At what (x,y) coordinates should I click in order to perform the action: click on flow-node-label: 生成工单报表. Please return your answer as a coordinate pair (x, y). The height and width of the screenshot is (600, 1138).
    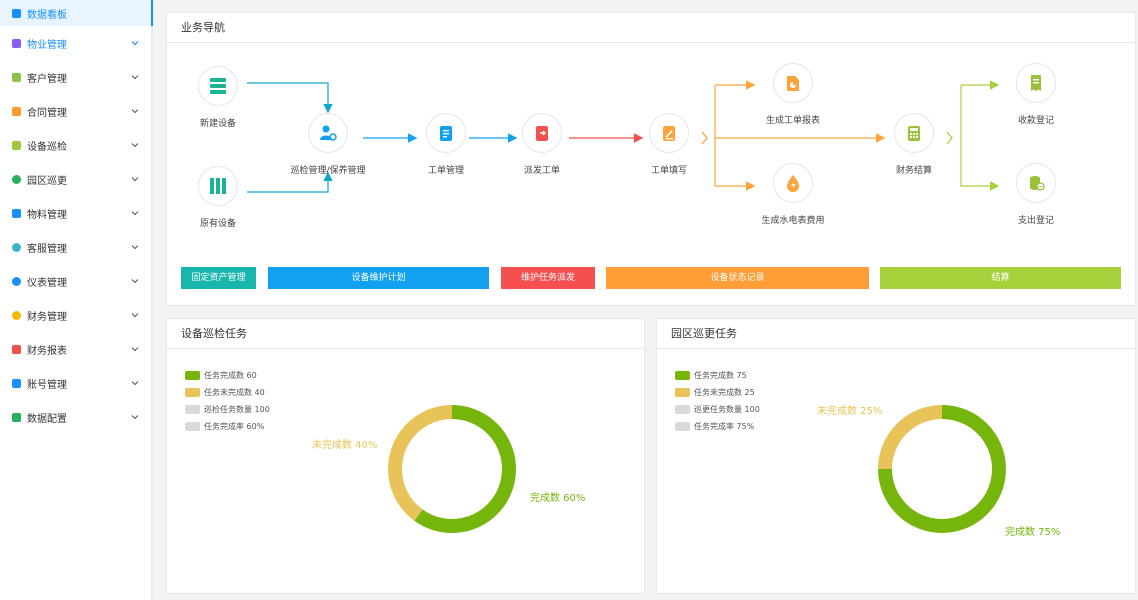
    Looking at the image, I should click on (792, 121).